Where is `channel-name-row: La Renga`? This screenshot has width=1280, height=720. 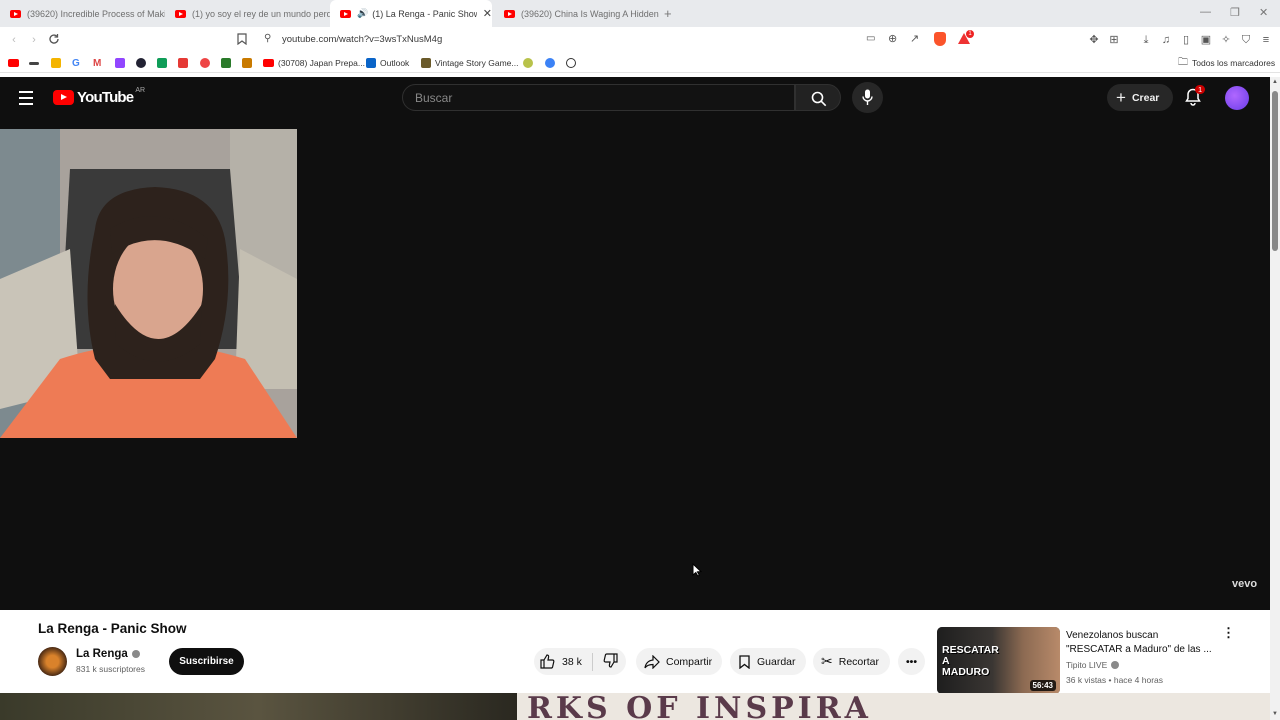 channel-name-row: La Renga is located at coordinates (108, 654).